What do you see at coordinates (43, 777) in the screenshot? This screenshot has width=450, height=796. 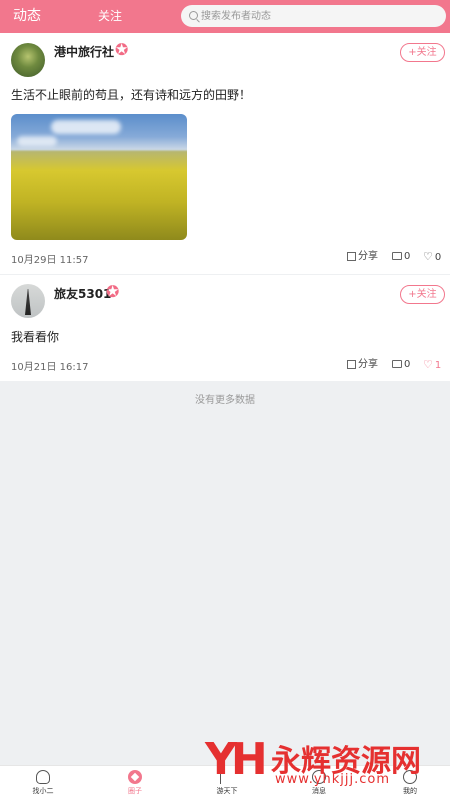 I see `people-icon` at bounding box center [43, 777].